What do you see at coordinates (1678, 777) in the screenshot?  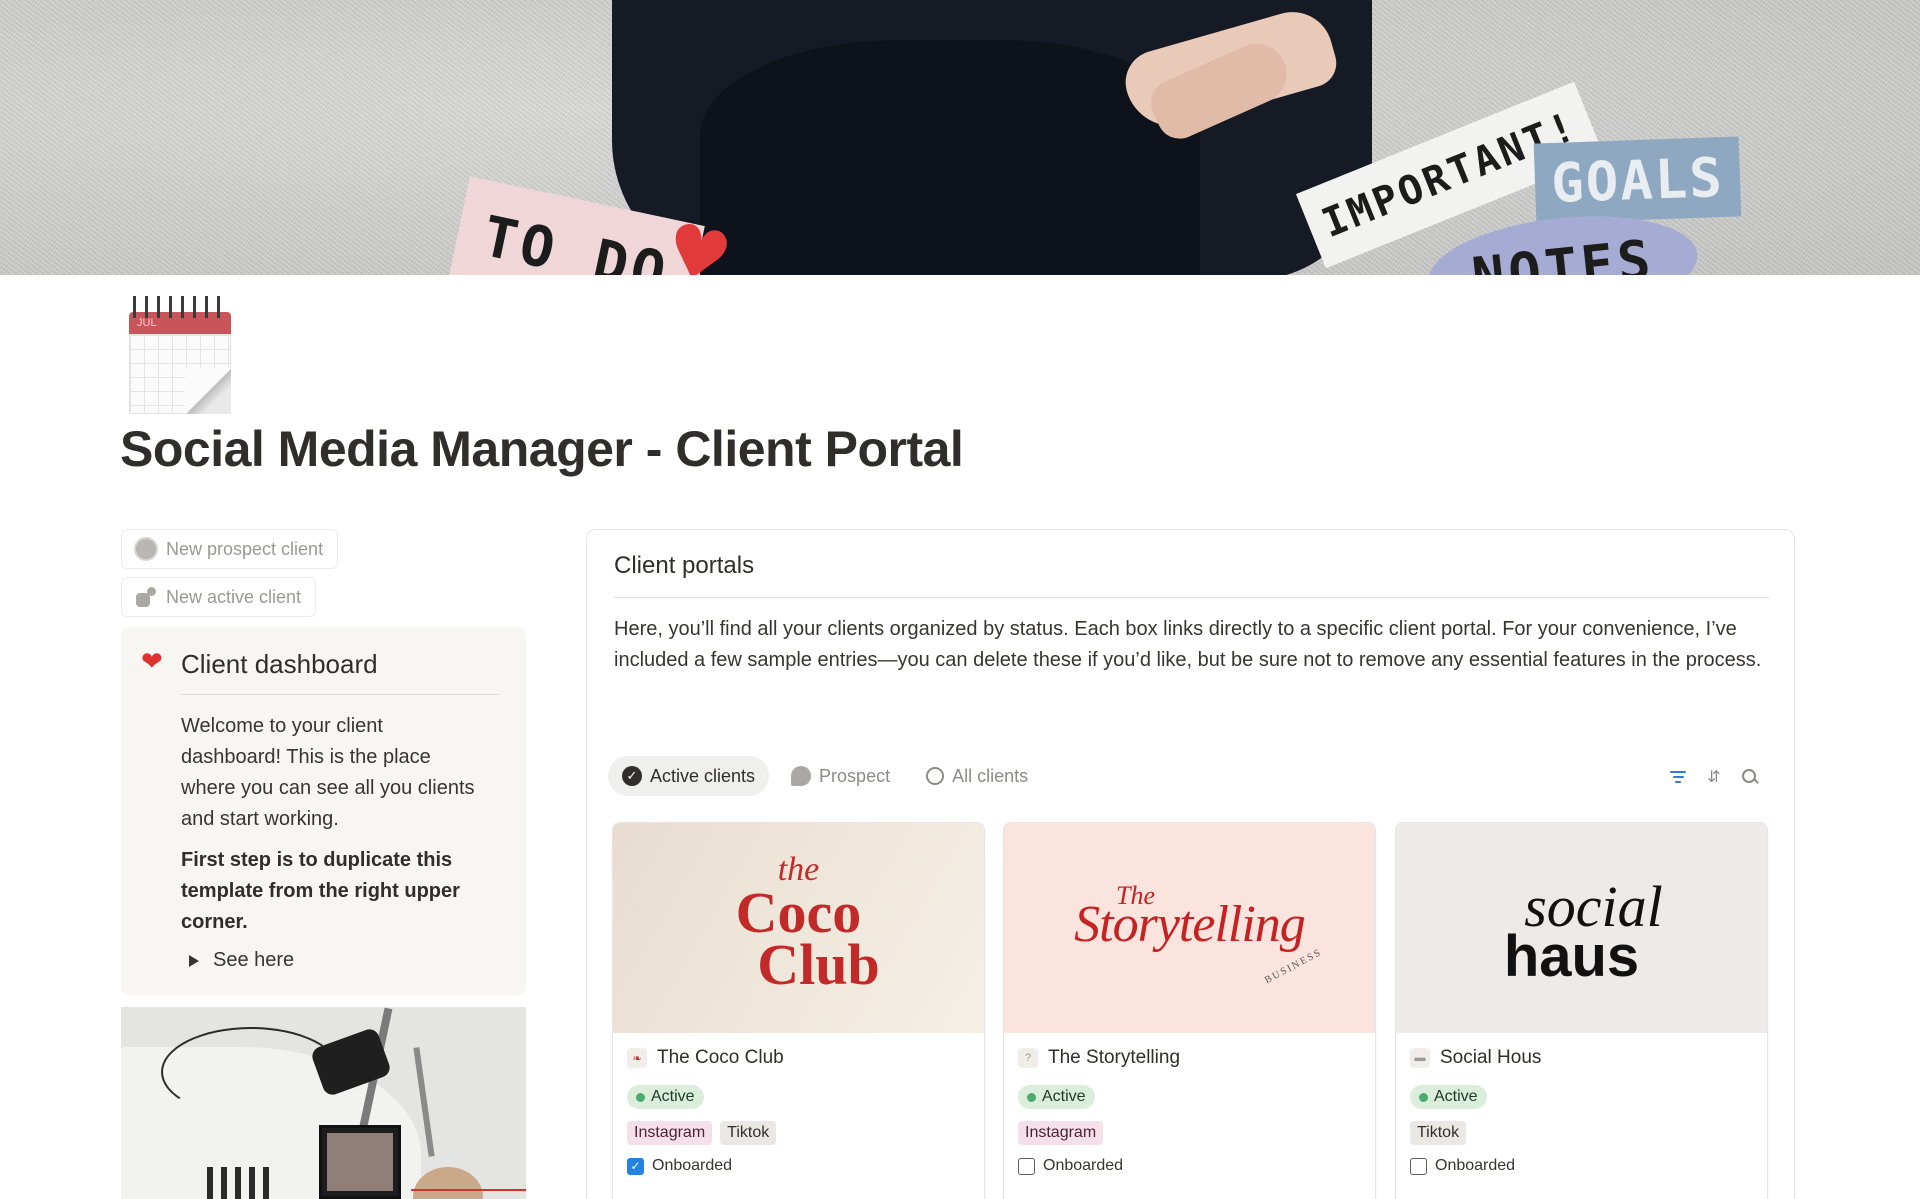 I see `filter-icon` at bounding box center [1678, 777].